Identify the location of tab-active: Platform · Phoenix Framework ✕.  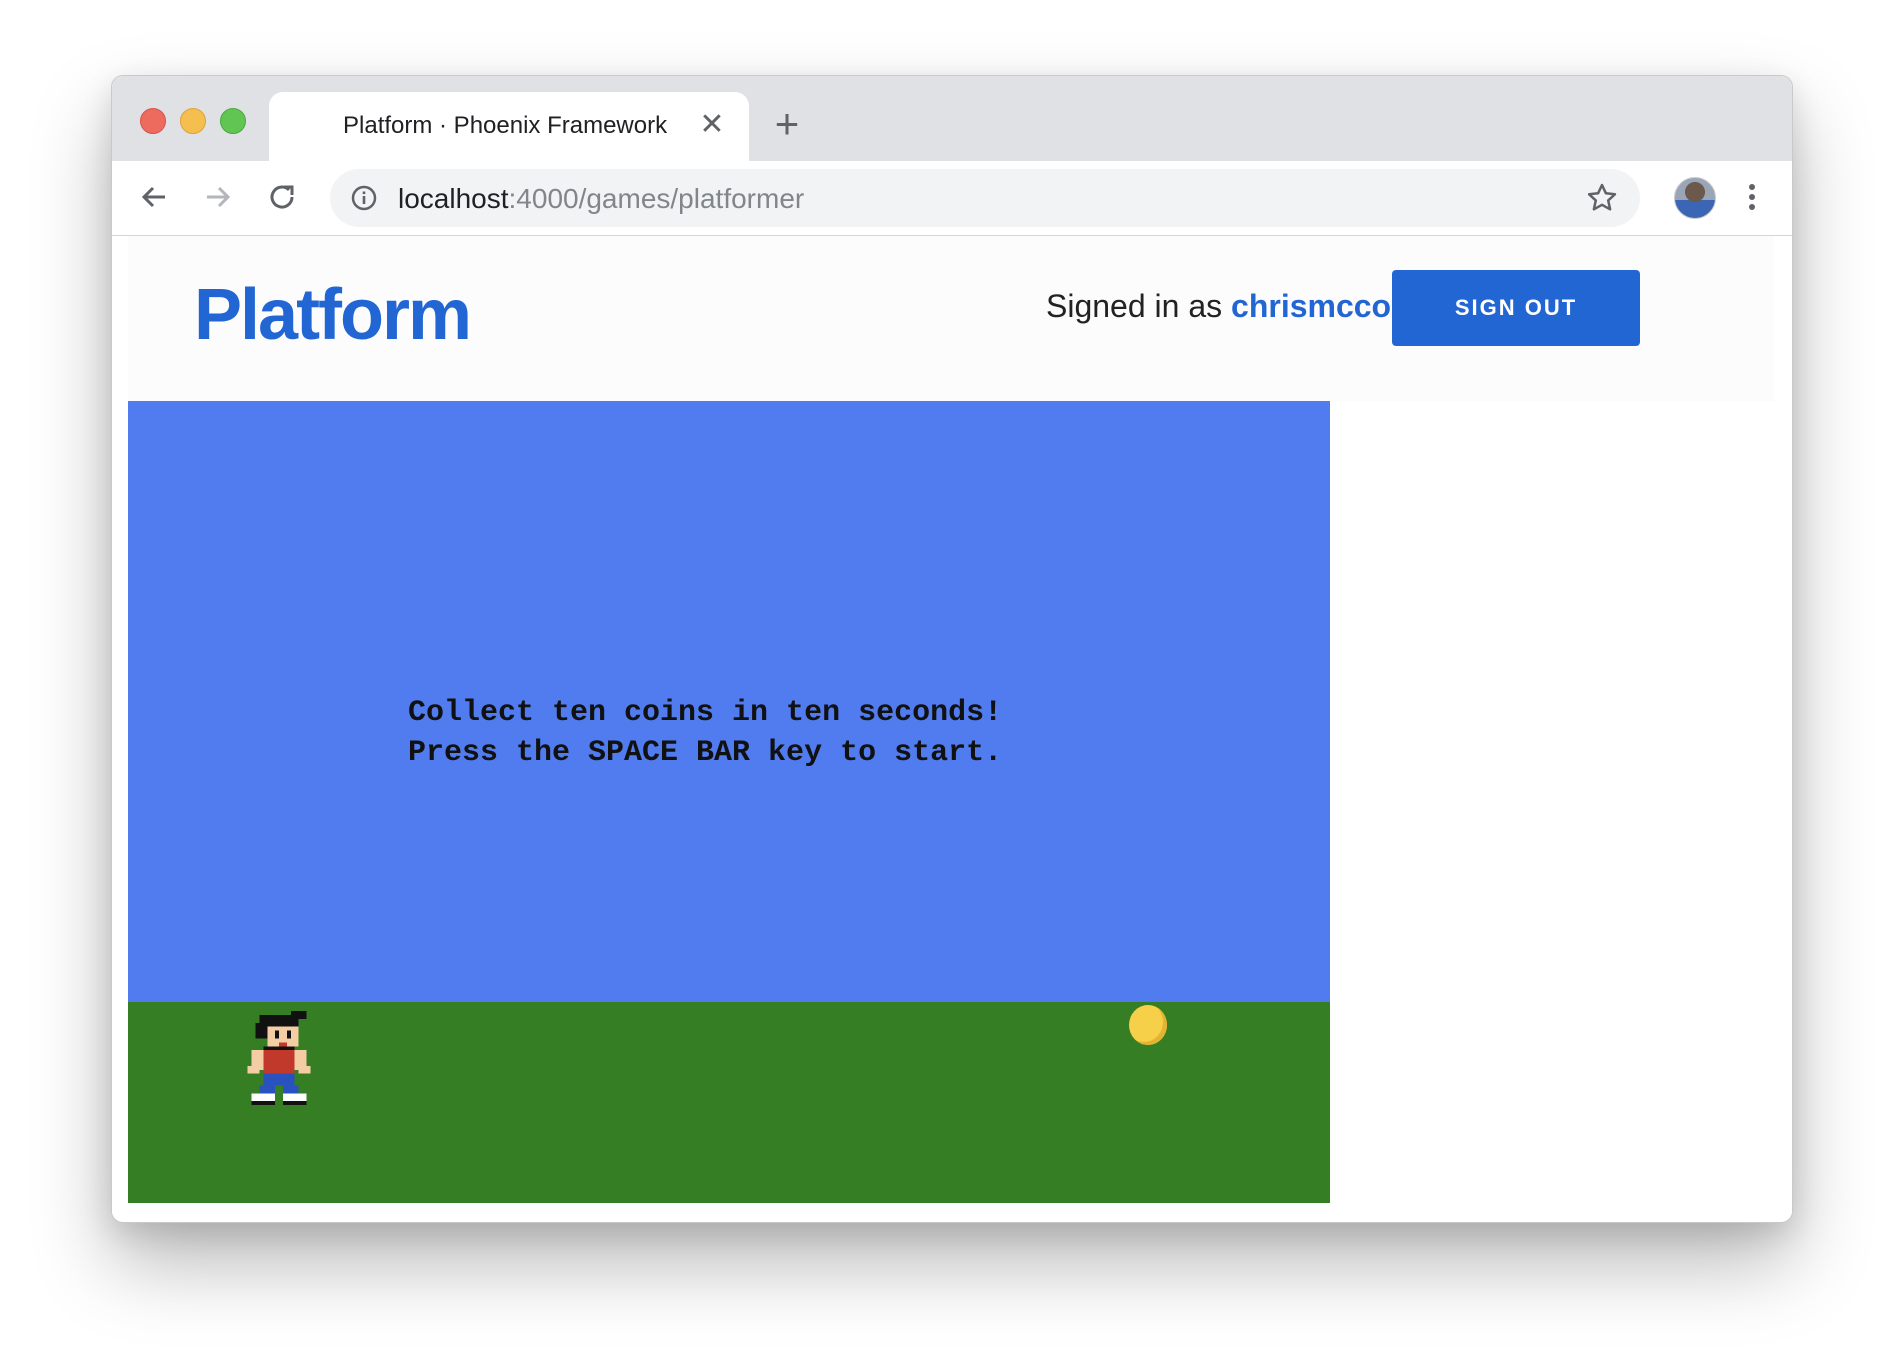
(509, 126).